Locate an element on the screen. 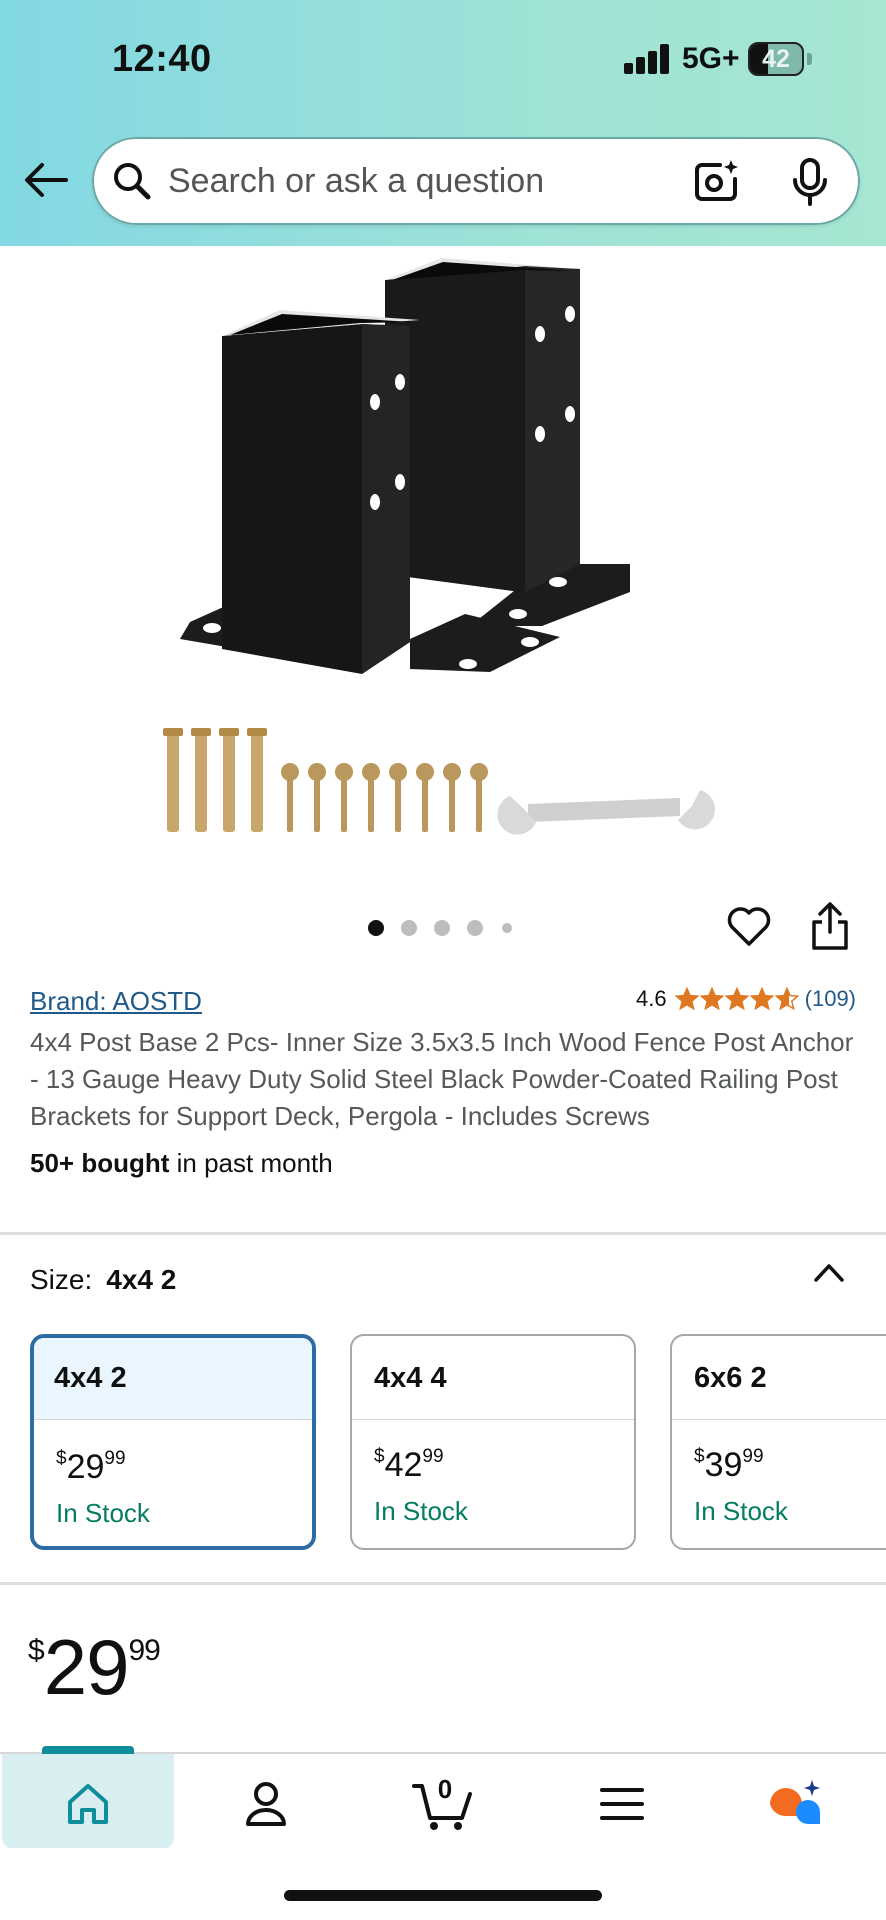 The height and width of the screenshot is (1920, 886). status-time: 12:40 is located at coordinates (162, 59).